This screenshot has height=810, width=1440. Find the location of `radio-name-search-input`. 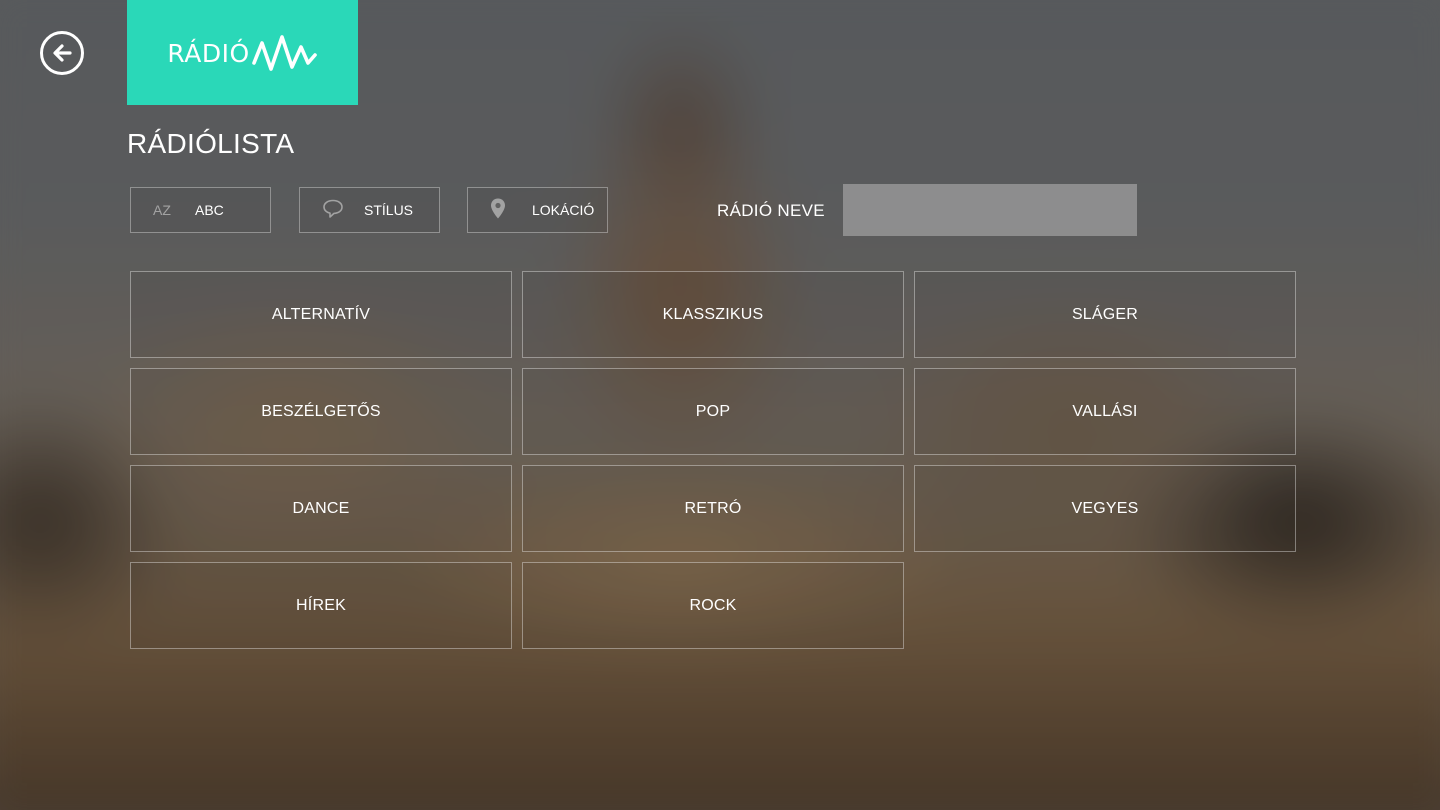

radio-name-search-input is located at coordinates (990, 210).